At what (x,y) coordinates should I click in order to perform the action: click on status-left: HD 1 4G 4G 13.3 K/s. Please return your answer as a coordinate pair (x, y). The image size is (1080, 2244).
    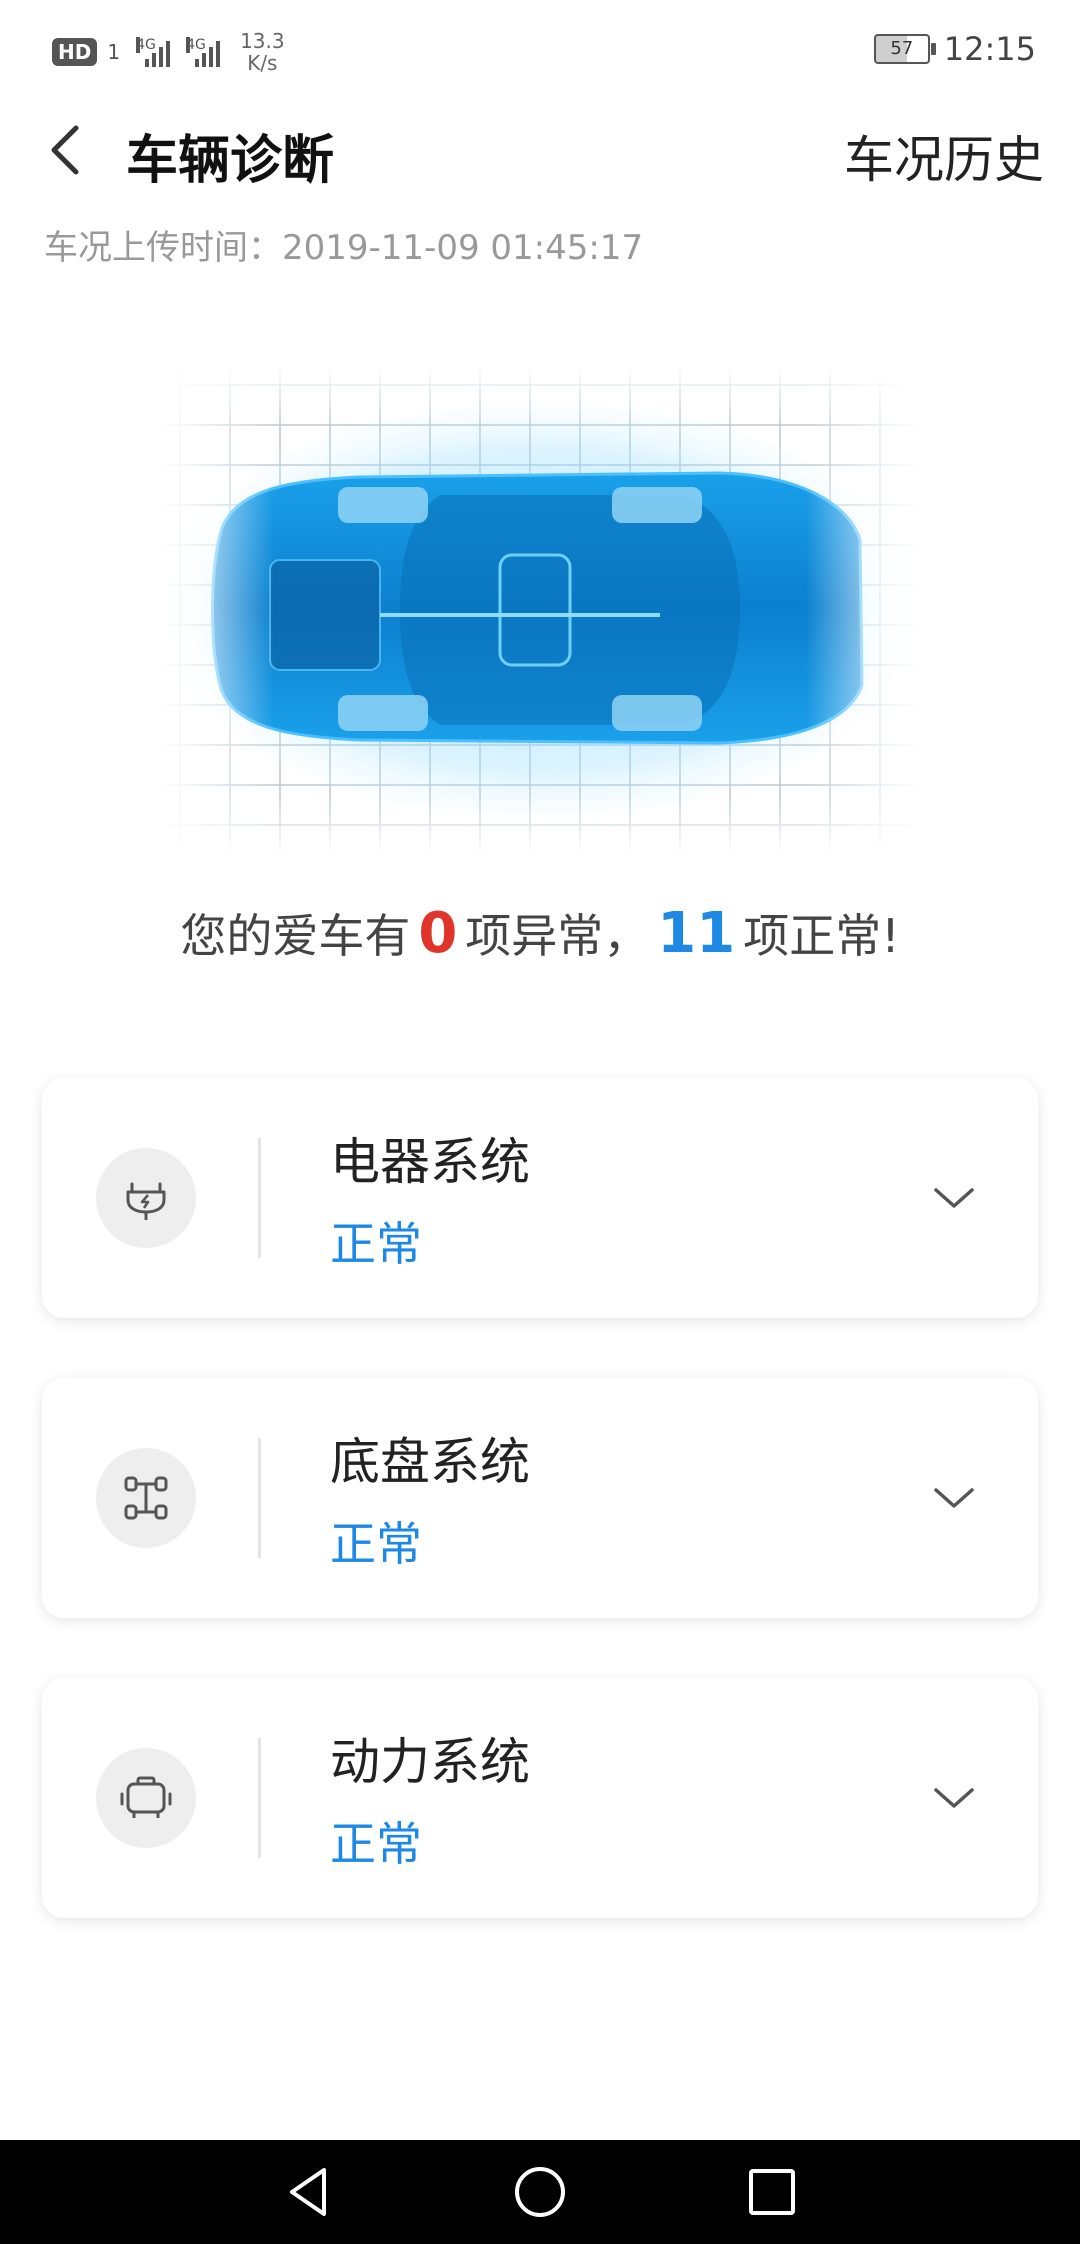
    Looking at the image, I should click on (168, 52).